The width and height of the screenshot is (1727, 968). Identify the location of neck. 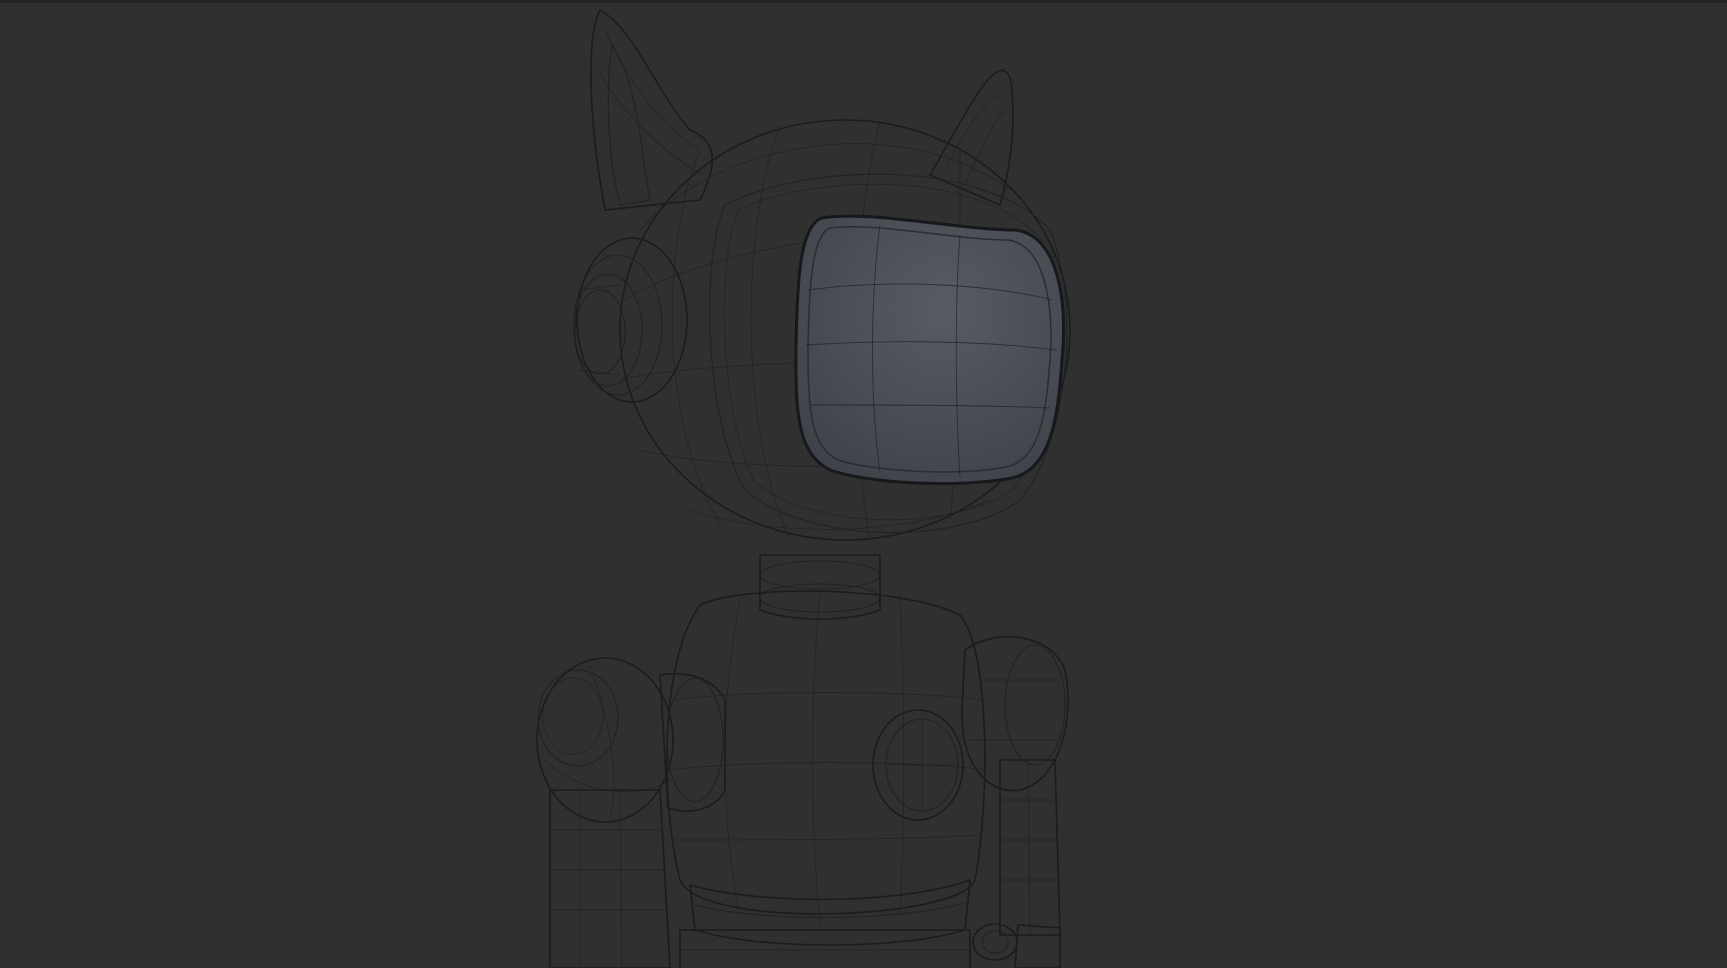
(820, 587).